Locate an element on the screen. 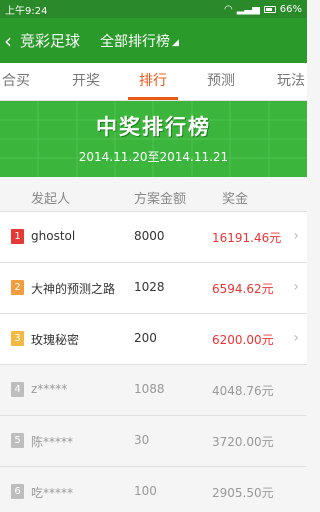 Image resolution: width=320 pixels, height=512 pixels. tab-wanfa: 玩法 is located at coordinates (288, 82).